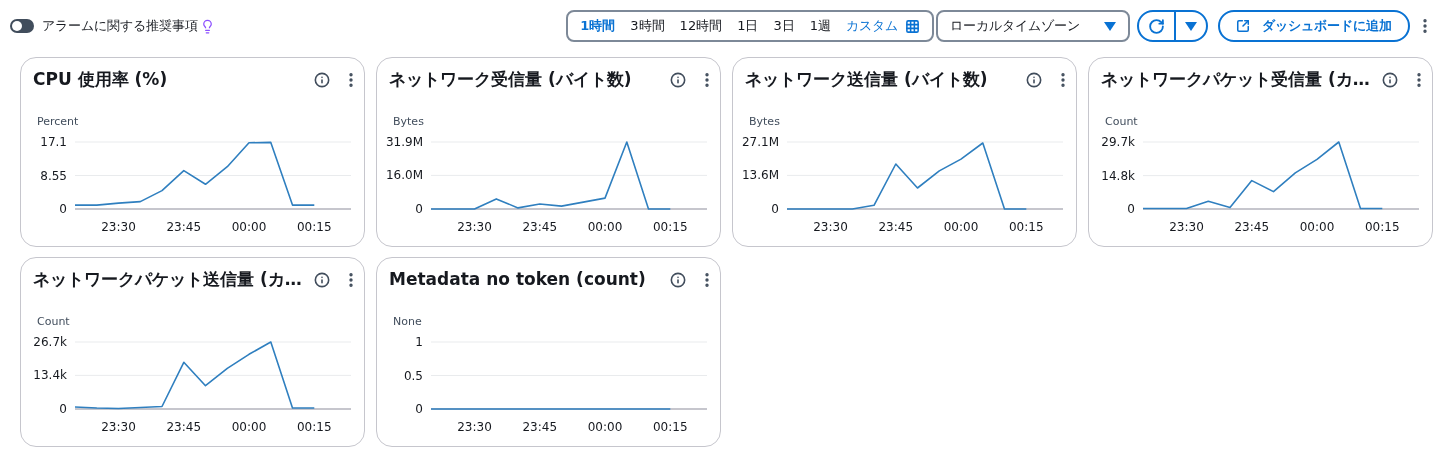 This screenshot has width=1438, height=459. What do you see at coordinates (1118, 175) in the screenshot?
I see `y-tick-label: 14.8k` at bounding box center [1118, 175].